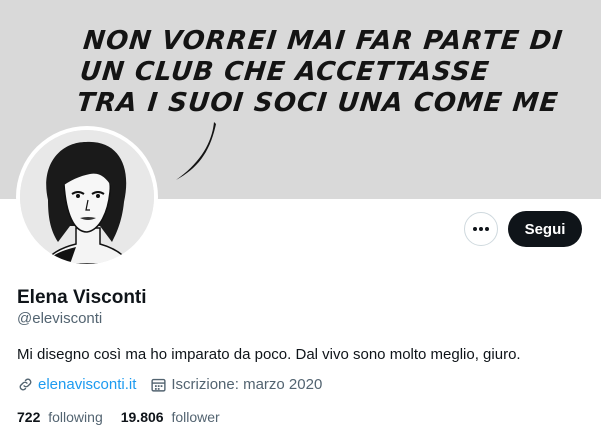 The width and height of the screenshot is (601, 436). I want to click on speech-bubble-tail, so click(196, 151).